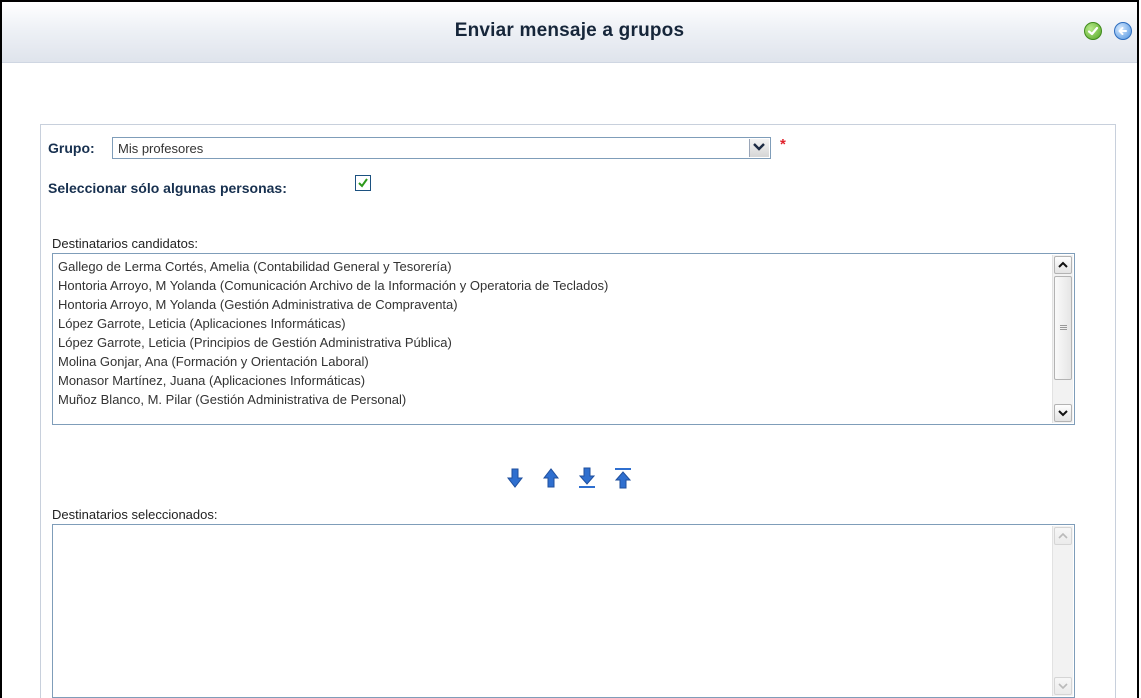 This screenshot has width=1141, height=698. Describe the element at coordinates (441, 148) in the screenshot. I see `grupo-select: Mis profesores` at that location.